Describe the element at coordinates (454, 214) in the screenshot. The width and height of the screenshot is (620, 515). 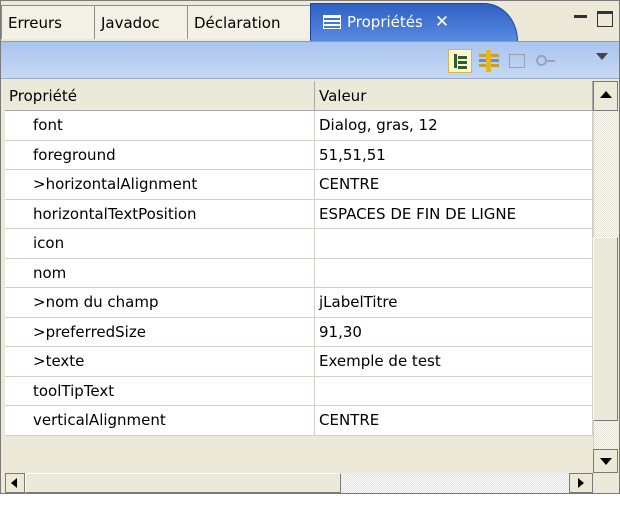
I see `property-value-cell: ESPACES DE FIN DE LIGNE` at that location.